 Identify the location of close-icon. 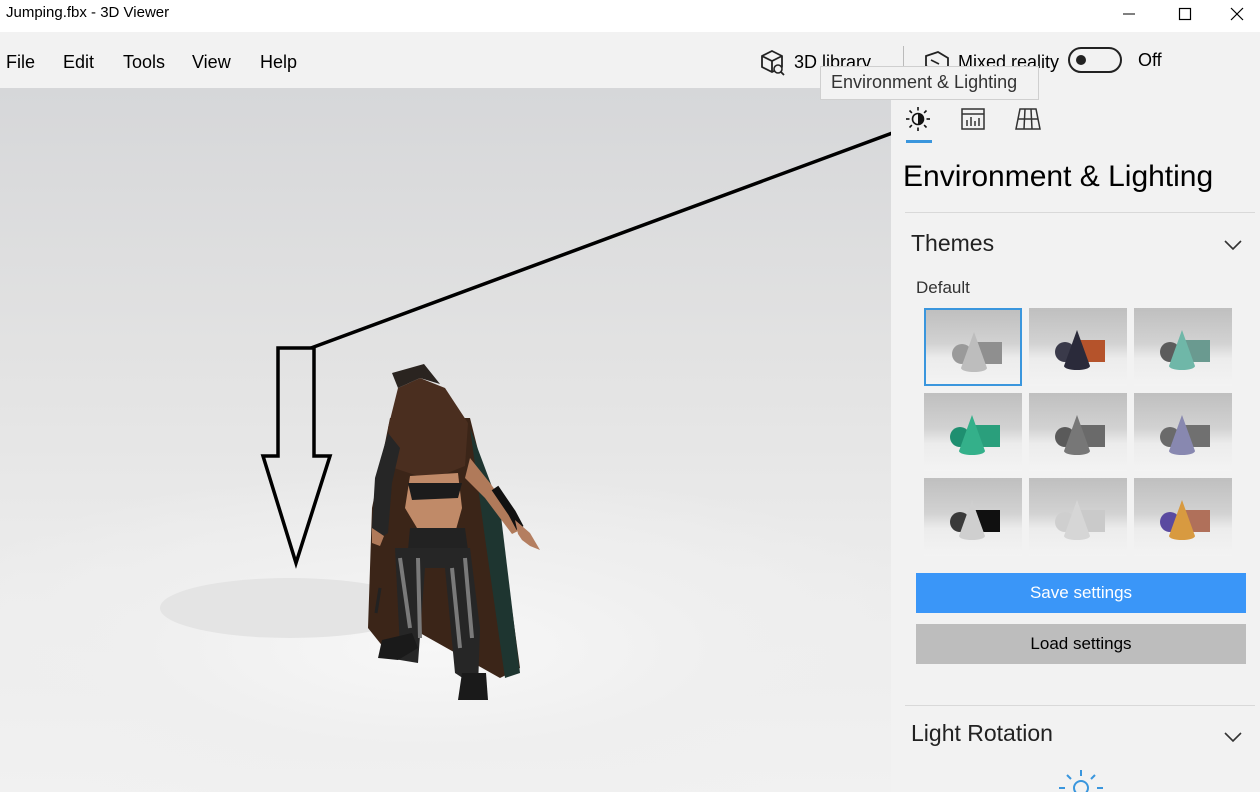
(1236, 14).